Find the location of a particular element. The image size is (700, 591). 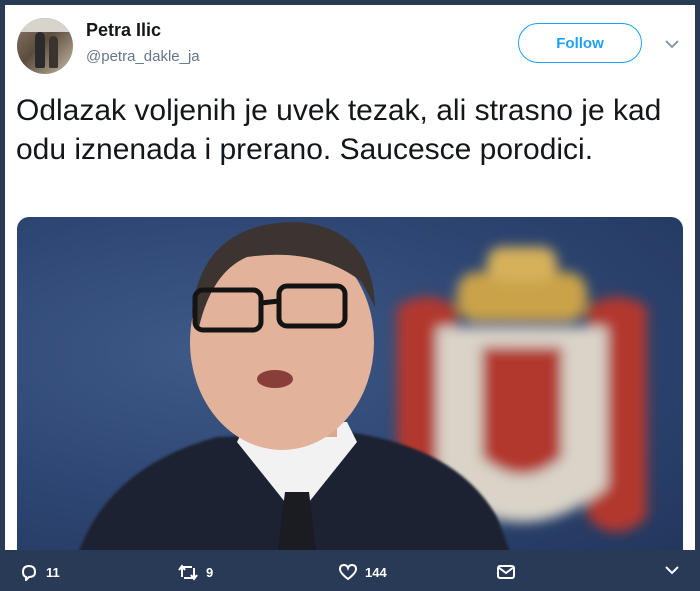

retweet-button: 9 is located at coordinates (195, 572).